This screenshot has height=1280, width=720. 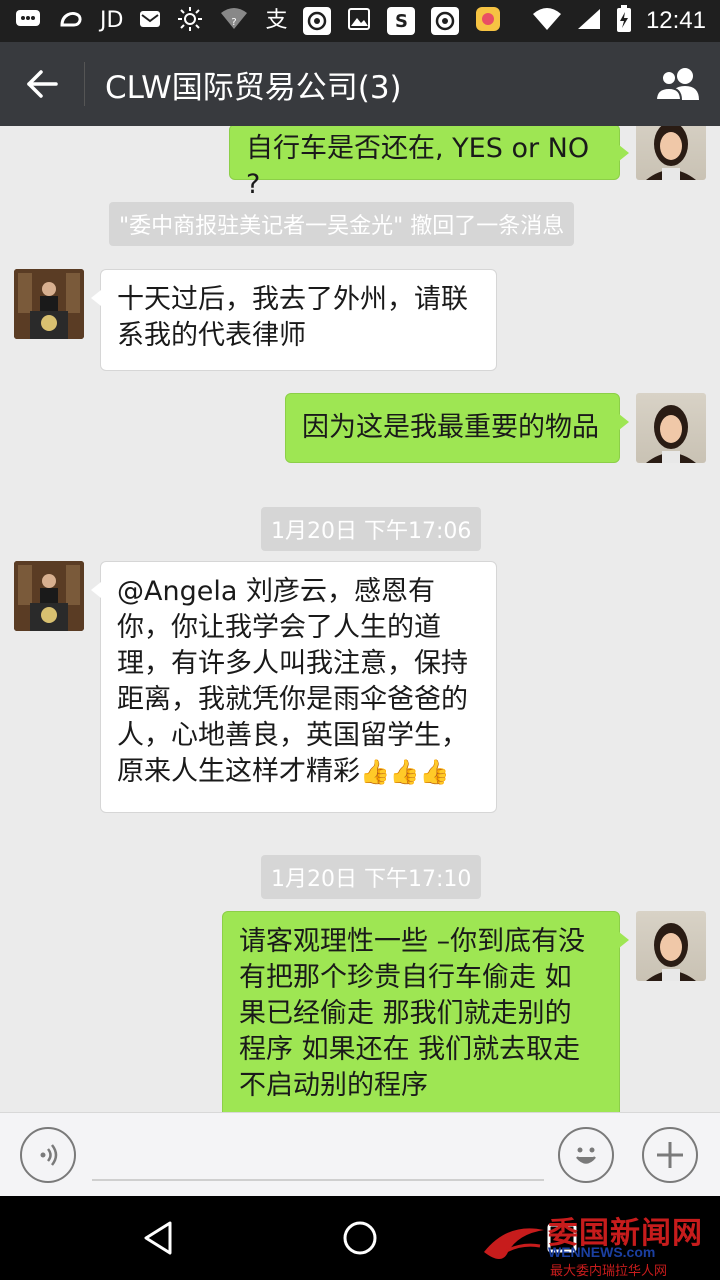 I want to click on thumbs-up-emoji: 👍👍👍, so click(x=405, y=772).